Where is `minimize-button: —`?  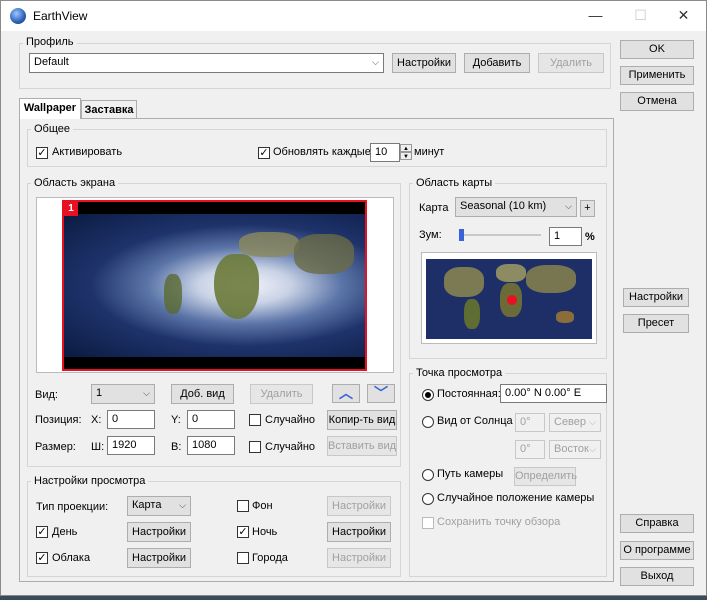
minimize-button: — is located at coordinates (595, 16).